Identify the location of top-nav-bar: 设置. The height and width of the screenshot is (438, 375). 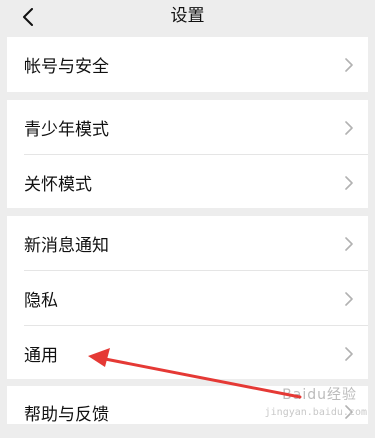
(187, 18).